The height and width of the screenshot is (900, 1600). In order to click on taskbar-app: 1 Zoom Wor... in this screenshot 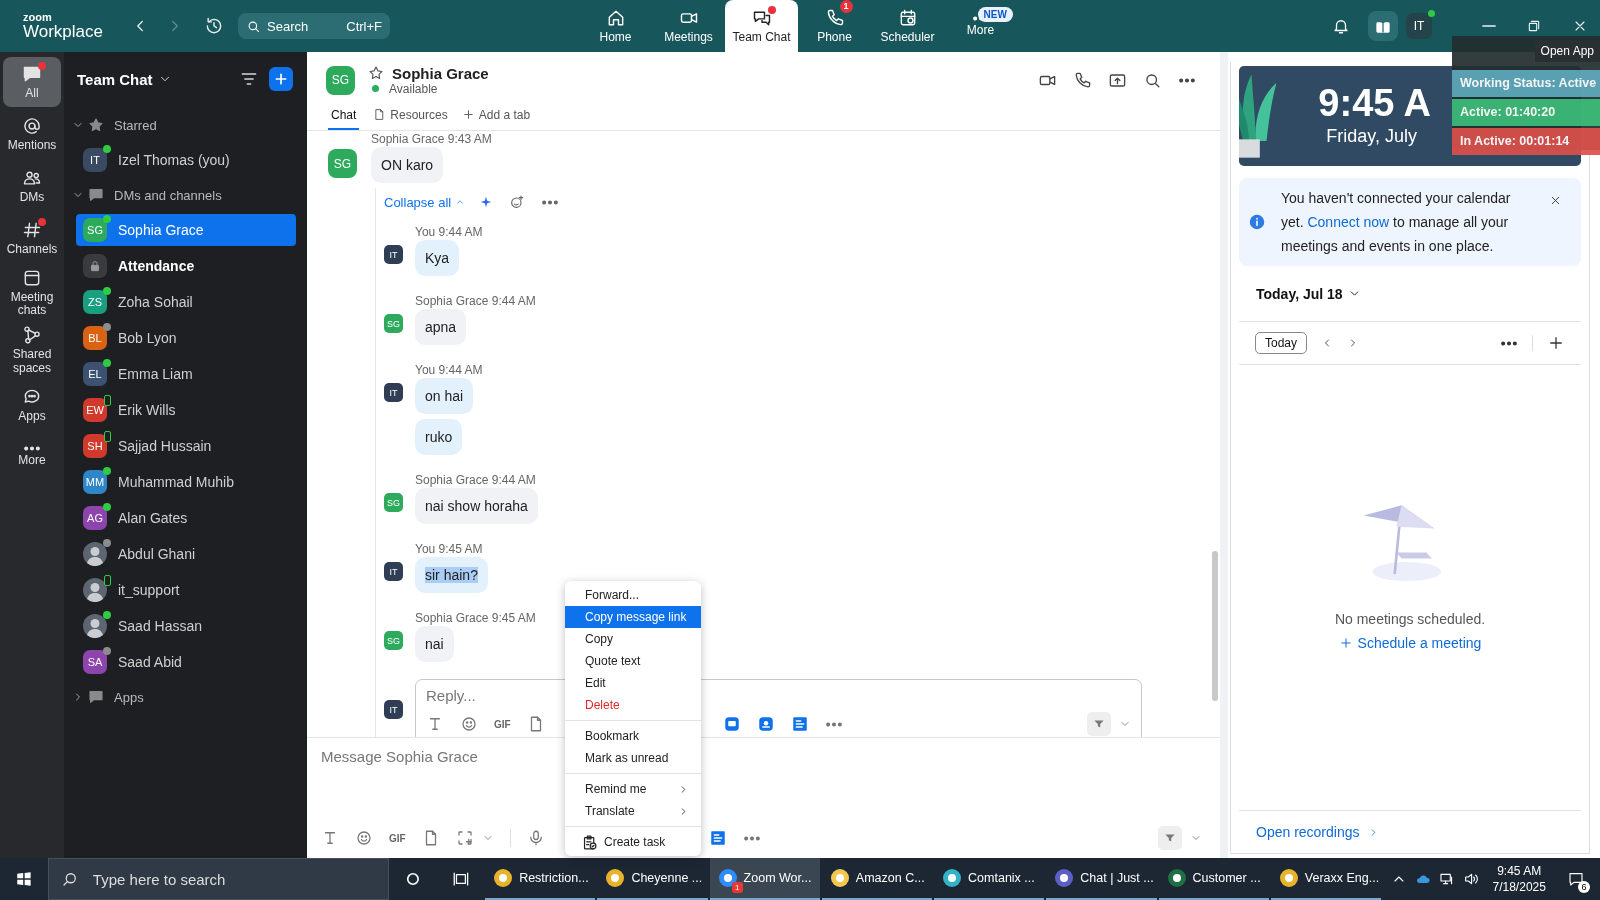, I will do `click(764, 879)`.